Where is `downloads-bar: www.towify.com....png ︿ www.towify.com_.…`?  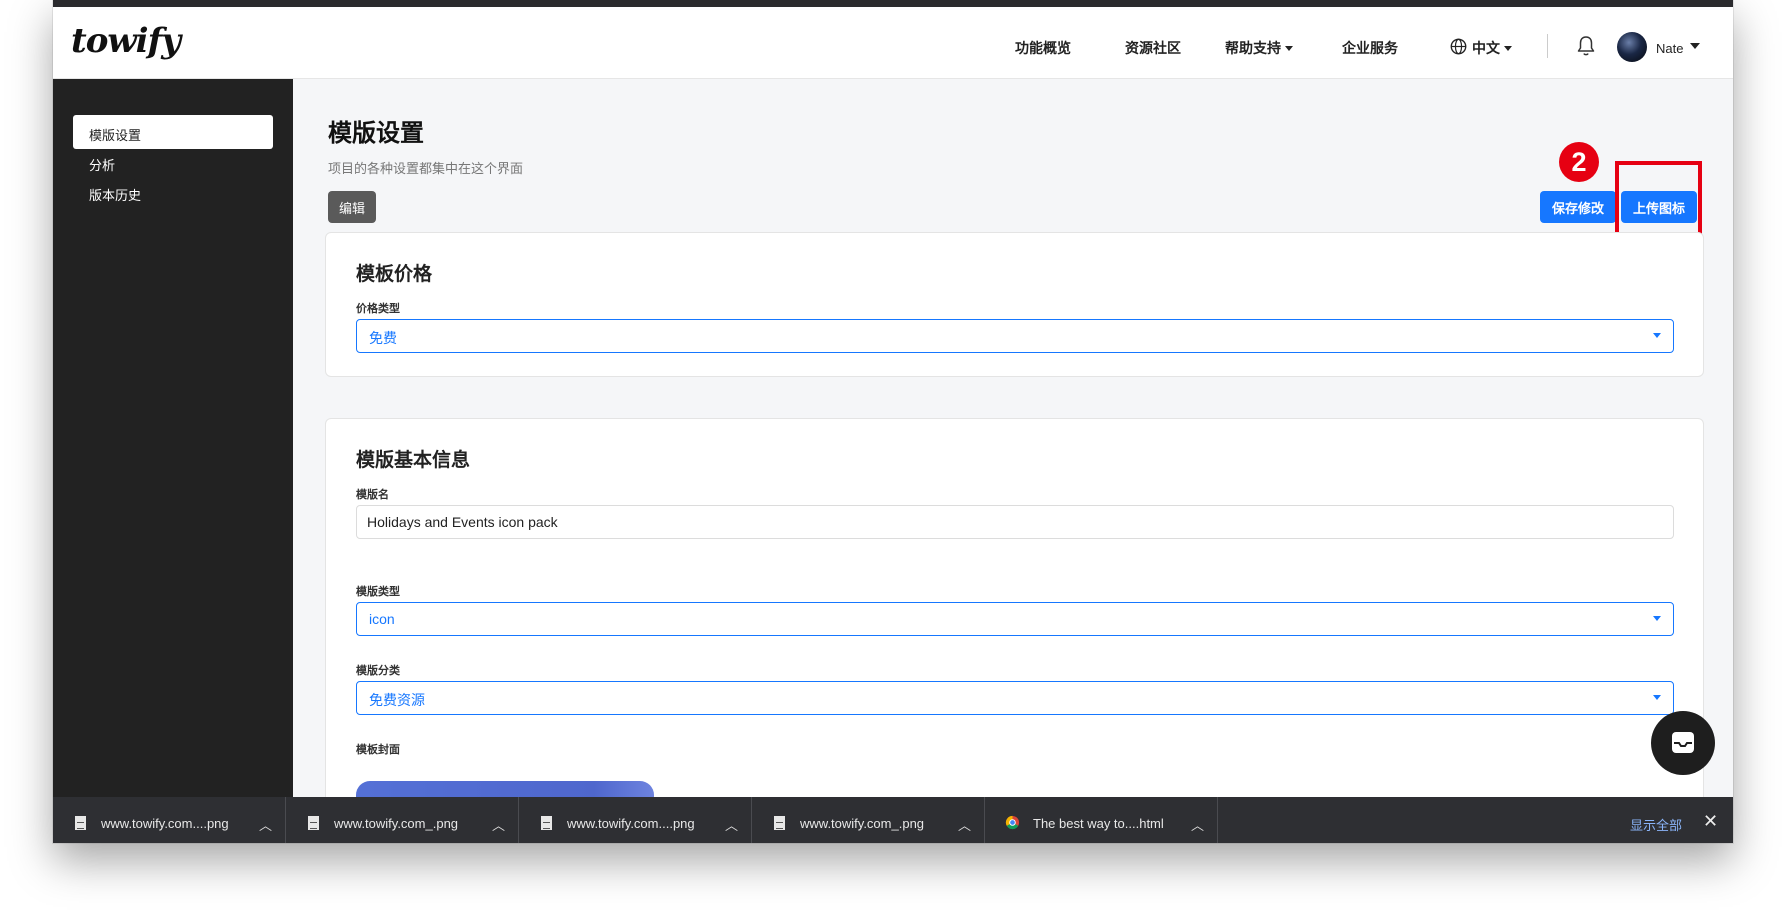
downloads-bar: www.towify.com....png ︿ www.towify.com_.… is located at coordinates (893, 820).